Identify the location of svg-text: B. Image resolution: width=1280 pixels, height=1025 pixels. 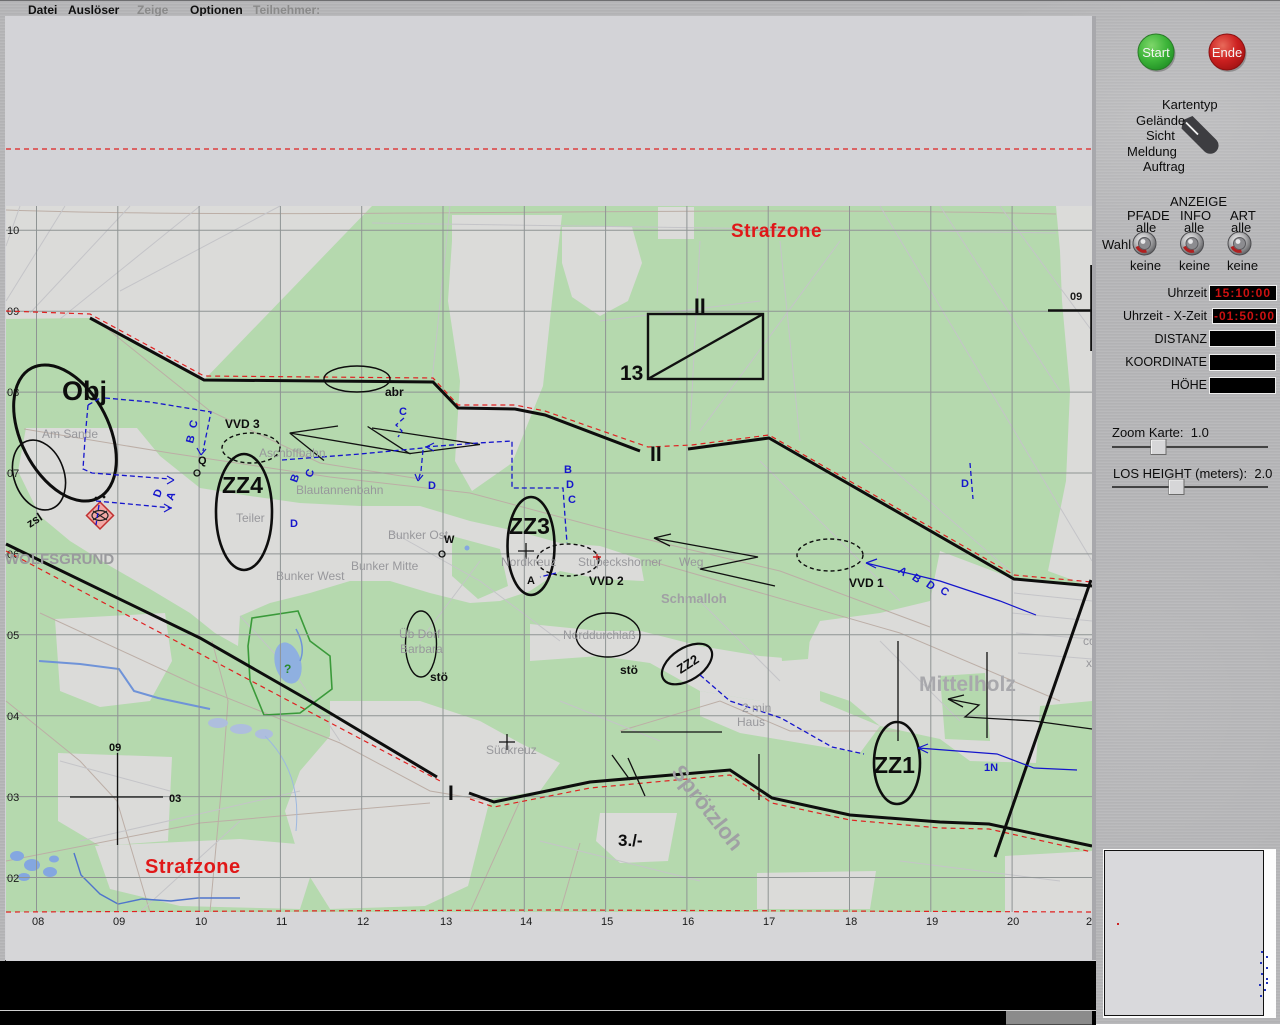
(568, 470).